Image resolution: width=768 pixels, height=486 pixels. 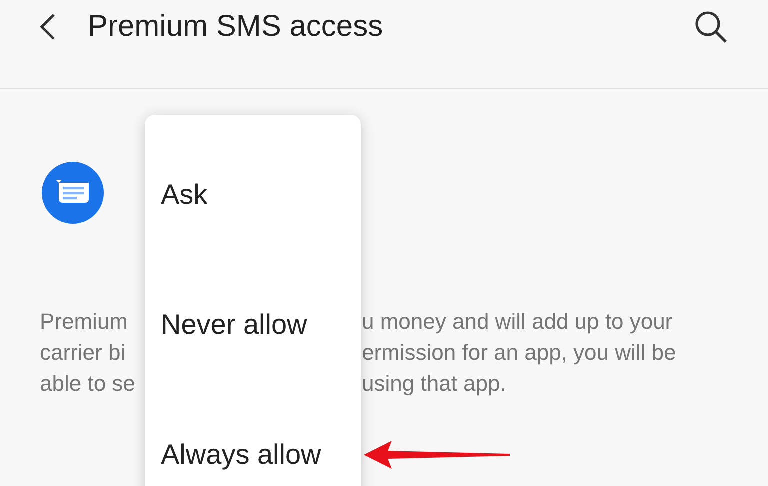 I want to click on description-text: Premium, so click(x=84, y=321).